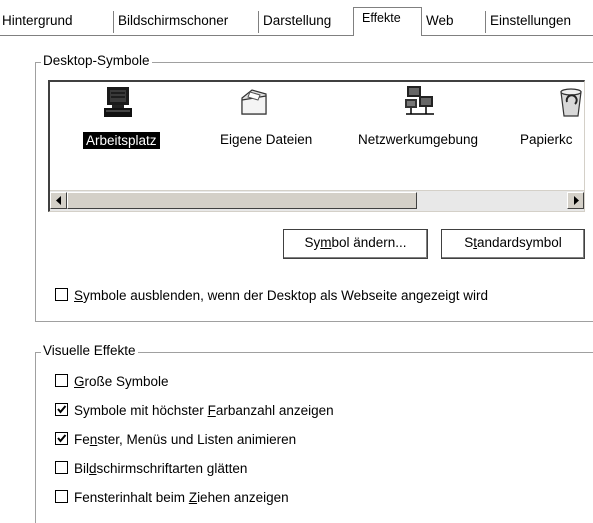  What do you see at coordinates (118, 102) in the screenshot?
I see `computer-icon` at bounding box center [118, 102].